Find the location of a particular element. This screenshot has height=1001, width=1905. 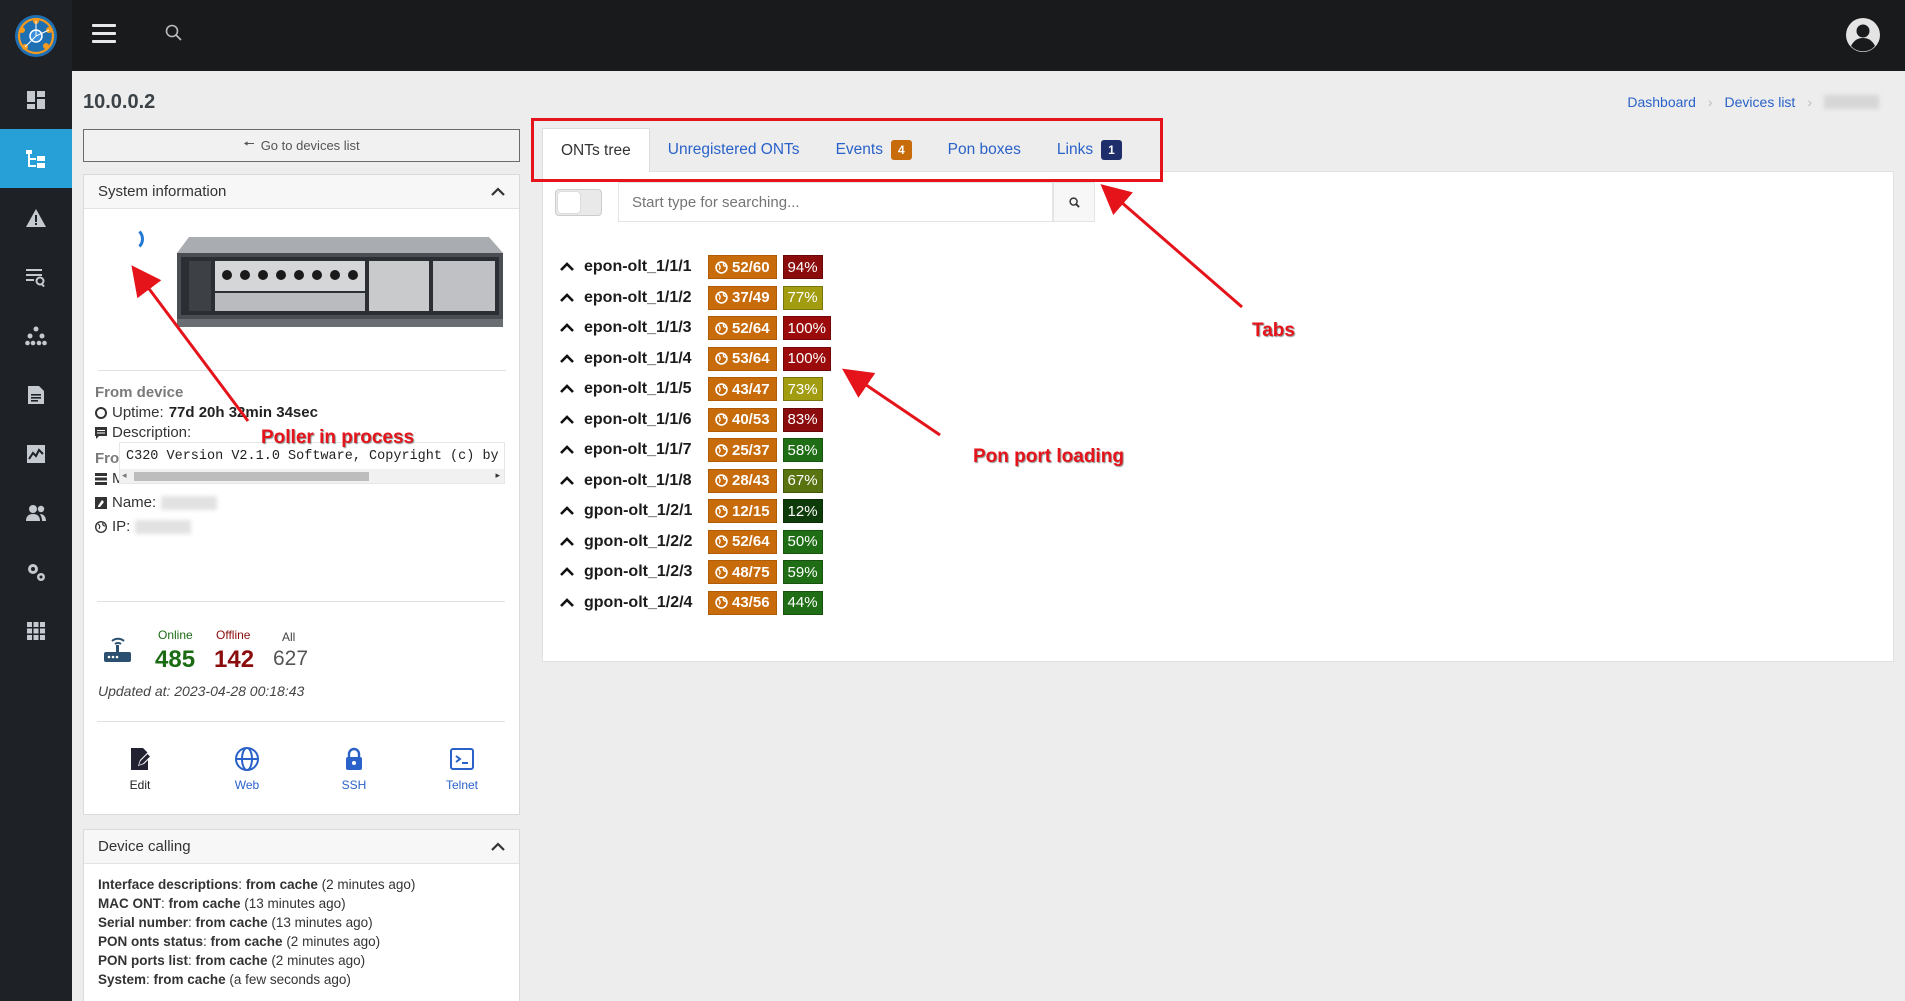

pon-annotation-label: Pon port loading is located at coordinates (1048, 456).